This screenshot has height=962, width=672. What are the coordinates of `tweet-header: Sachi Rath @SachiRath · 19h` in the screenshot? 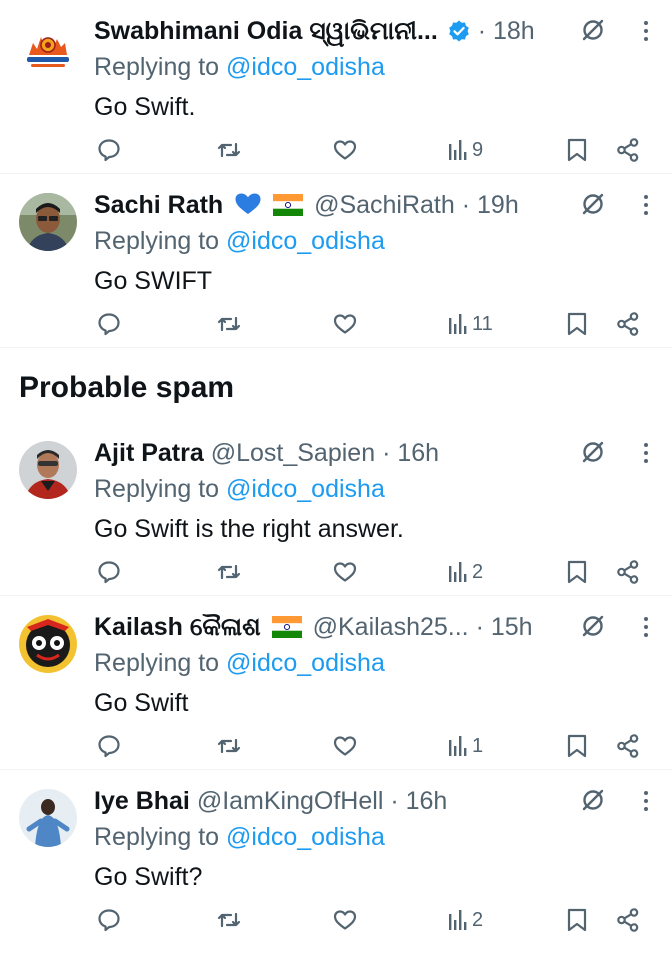 It's located at (338, 205).